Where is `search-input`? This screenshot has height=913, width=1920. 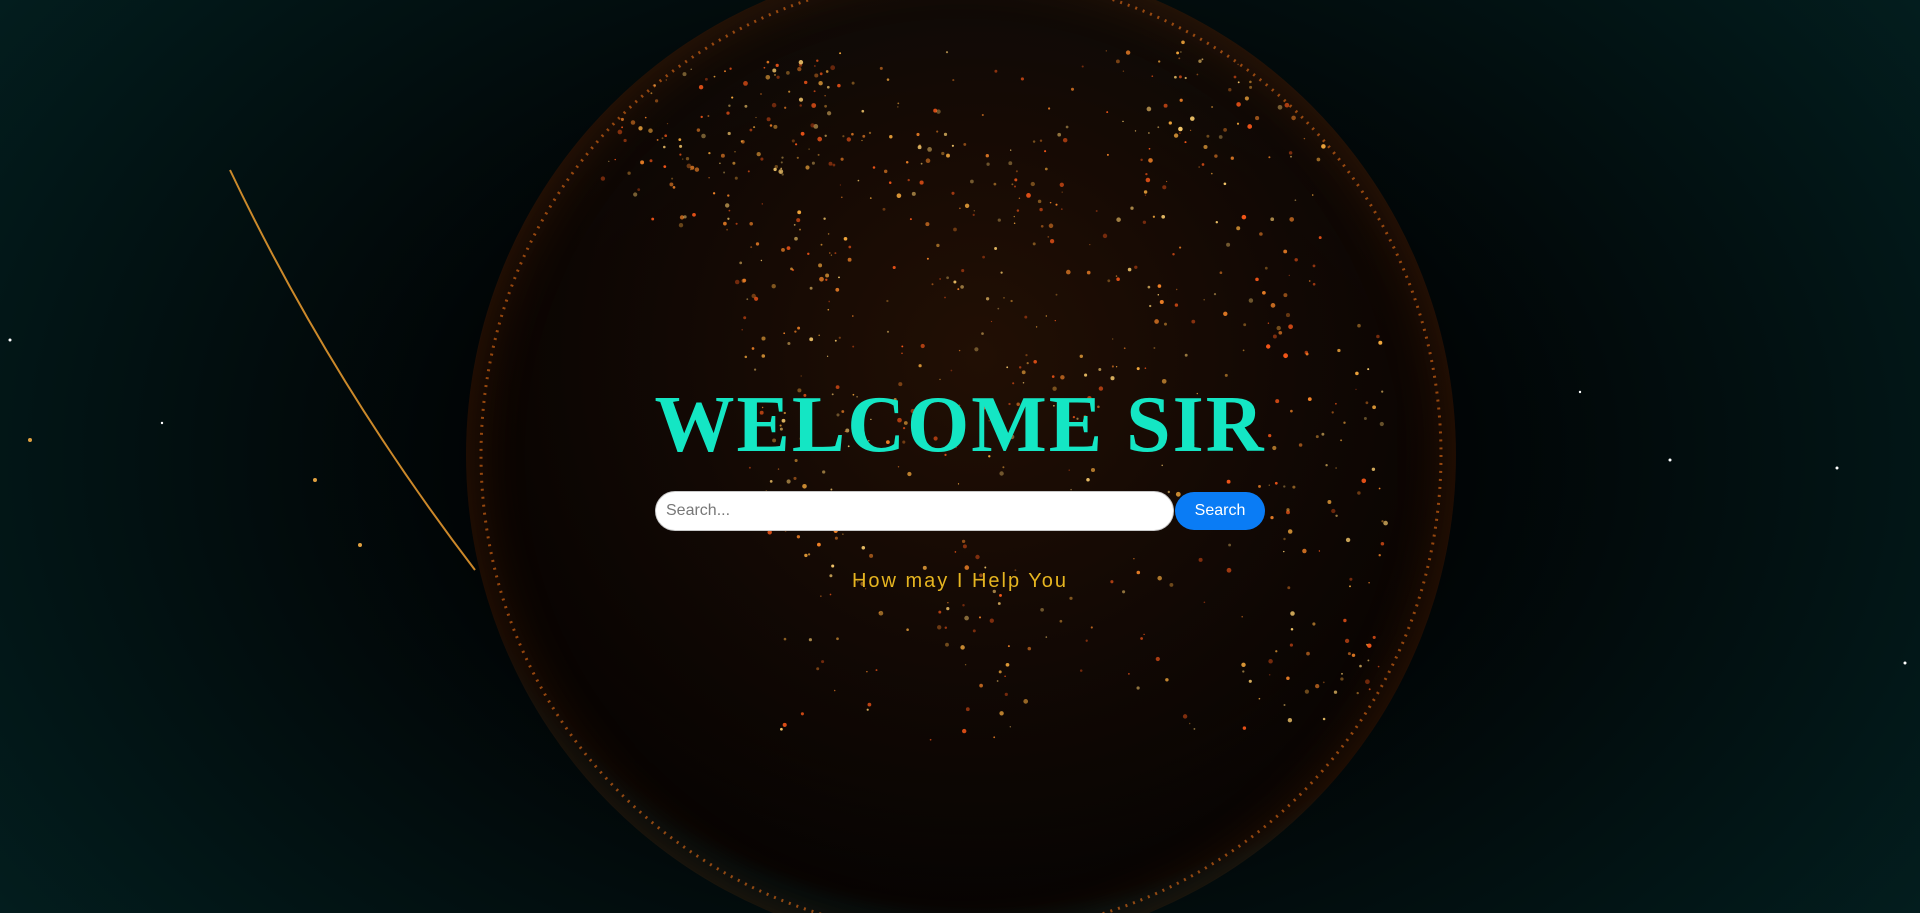
search-input is located at coordinates (914, 511).